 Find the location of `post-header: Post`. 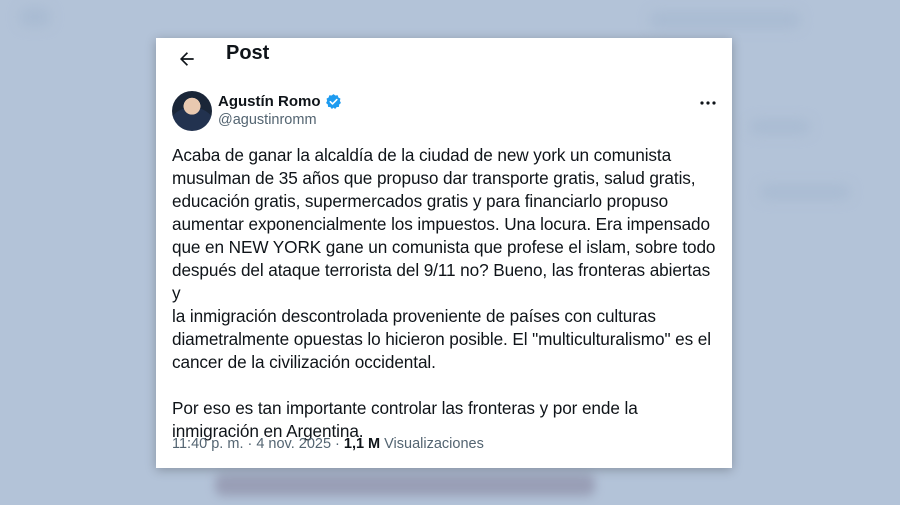

post-header: Post is located at coordinates (444, 63).